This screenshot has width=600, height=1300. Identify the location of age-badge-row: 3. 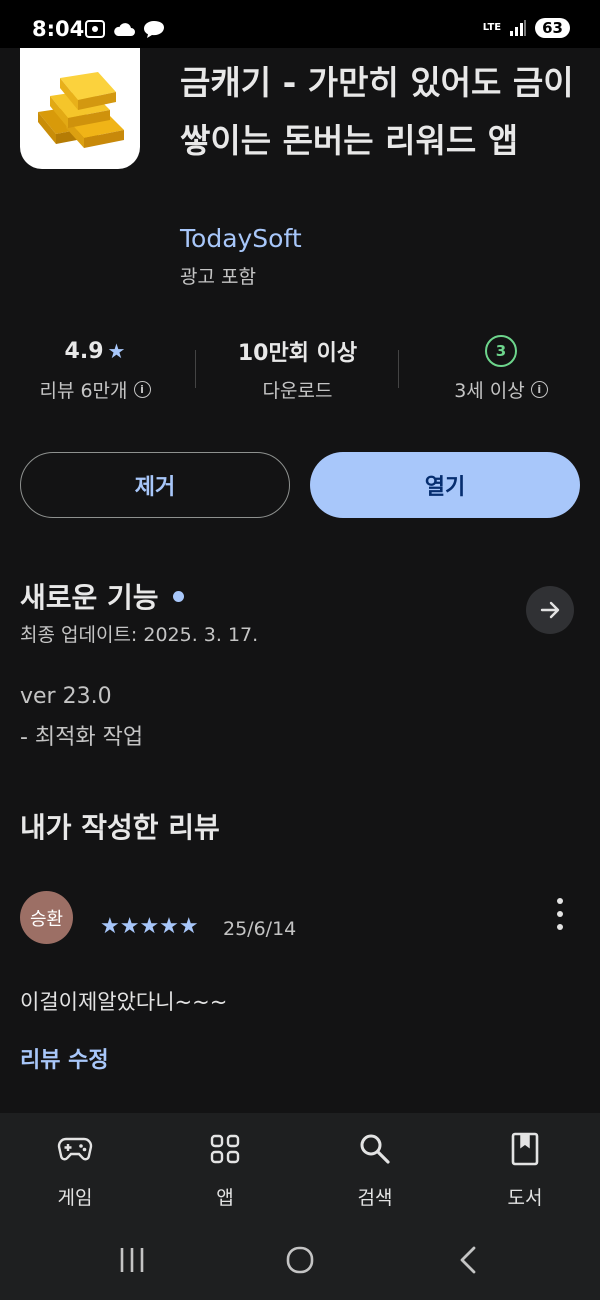
(501, 351).